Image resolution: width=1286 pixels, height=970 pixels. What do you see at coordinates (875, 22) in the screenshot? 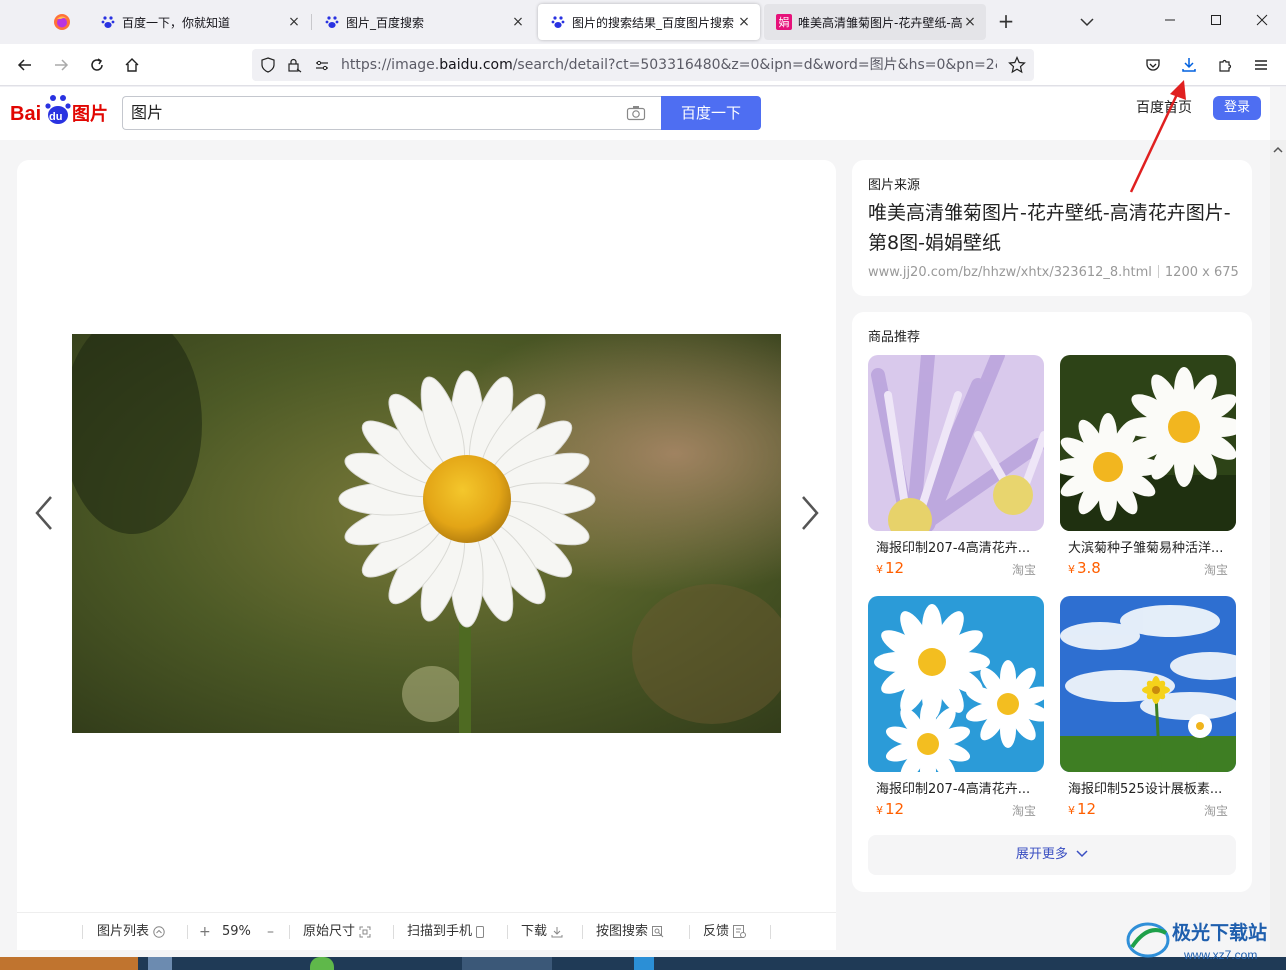
I see `tab-jj20-wallpaper: 娟 唯美高清雏菊图片-花卉壁纸-高 ×` at bounding box center [875, 22].